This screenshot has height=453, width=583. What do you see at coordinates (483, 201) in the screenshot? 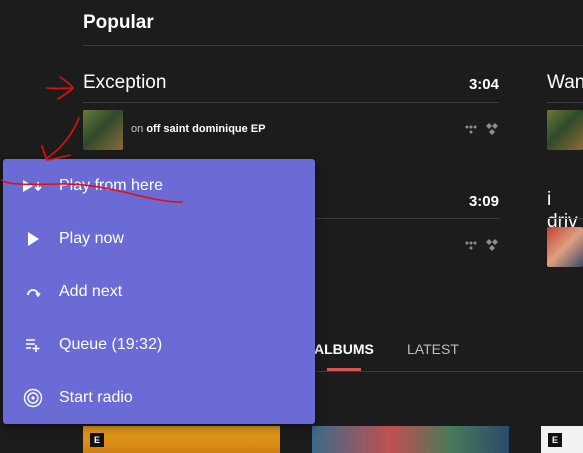
I see `track-duration: 3:09` at bounding box center [483, 201].